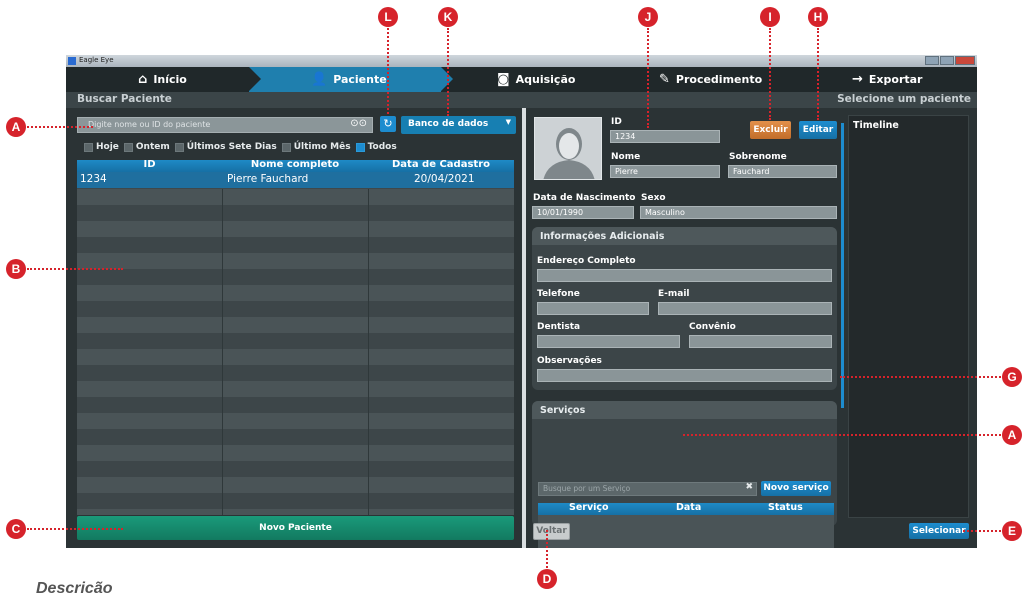 The width and height of the screenshot is (1025, 593). I want to click on filter-ontem: Ontem, so click(146, 147).